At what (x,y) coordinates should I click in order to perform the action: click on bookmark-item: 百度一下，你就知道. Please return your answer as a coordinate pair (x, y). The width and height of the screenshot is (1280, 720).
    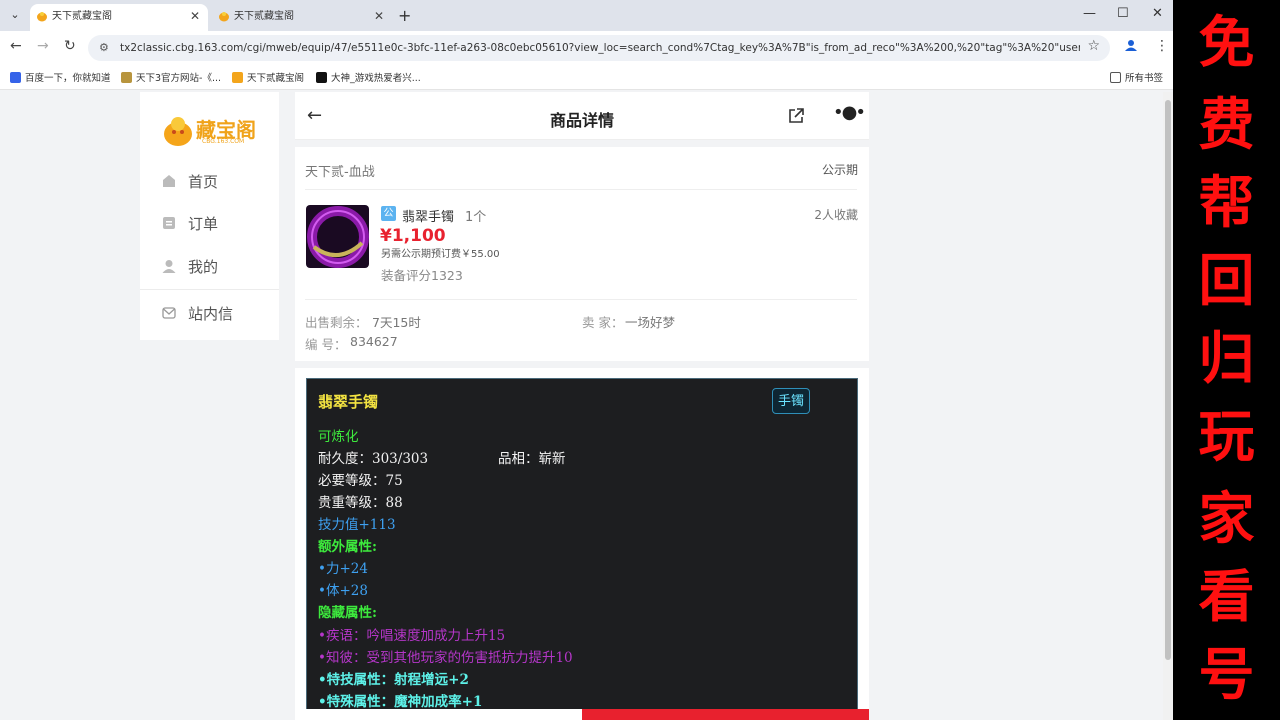
    Looking at the image, I should click on (60, 77).